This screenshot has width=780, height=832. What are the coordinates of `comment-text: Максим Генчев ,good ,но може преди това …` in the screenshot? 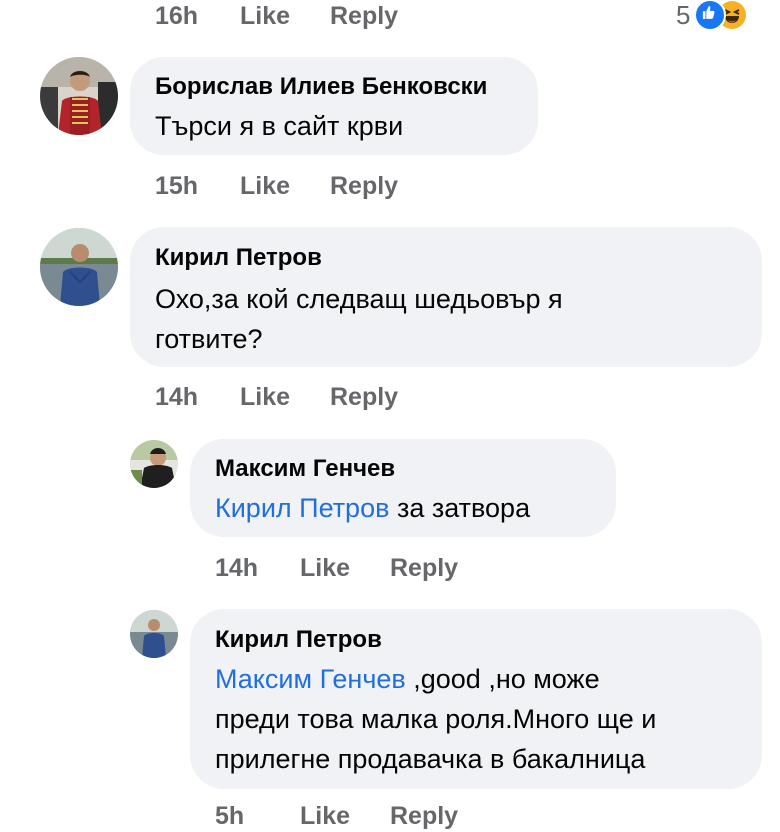 It's located at (435, 719).